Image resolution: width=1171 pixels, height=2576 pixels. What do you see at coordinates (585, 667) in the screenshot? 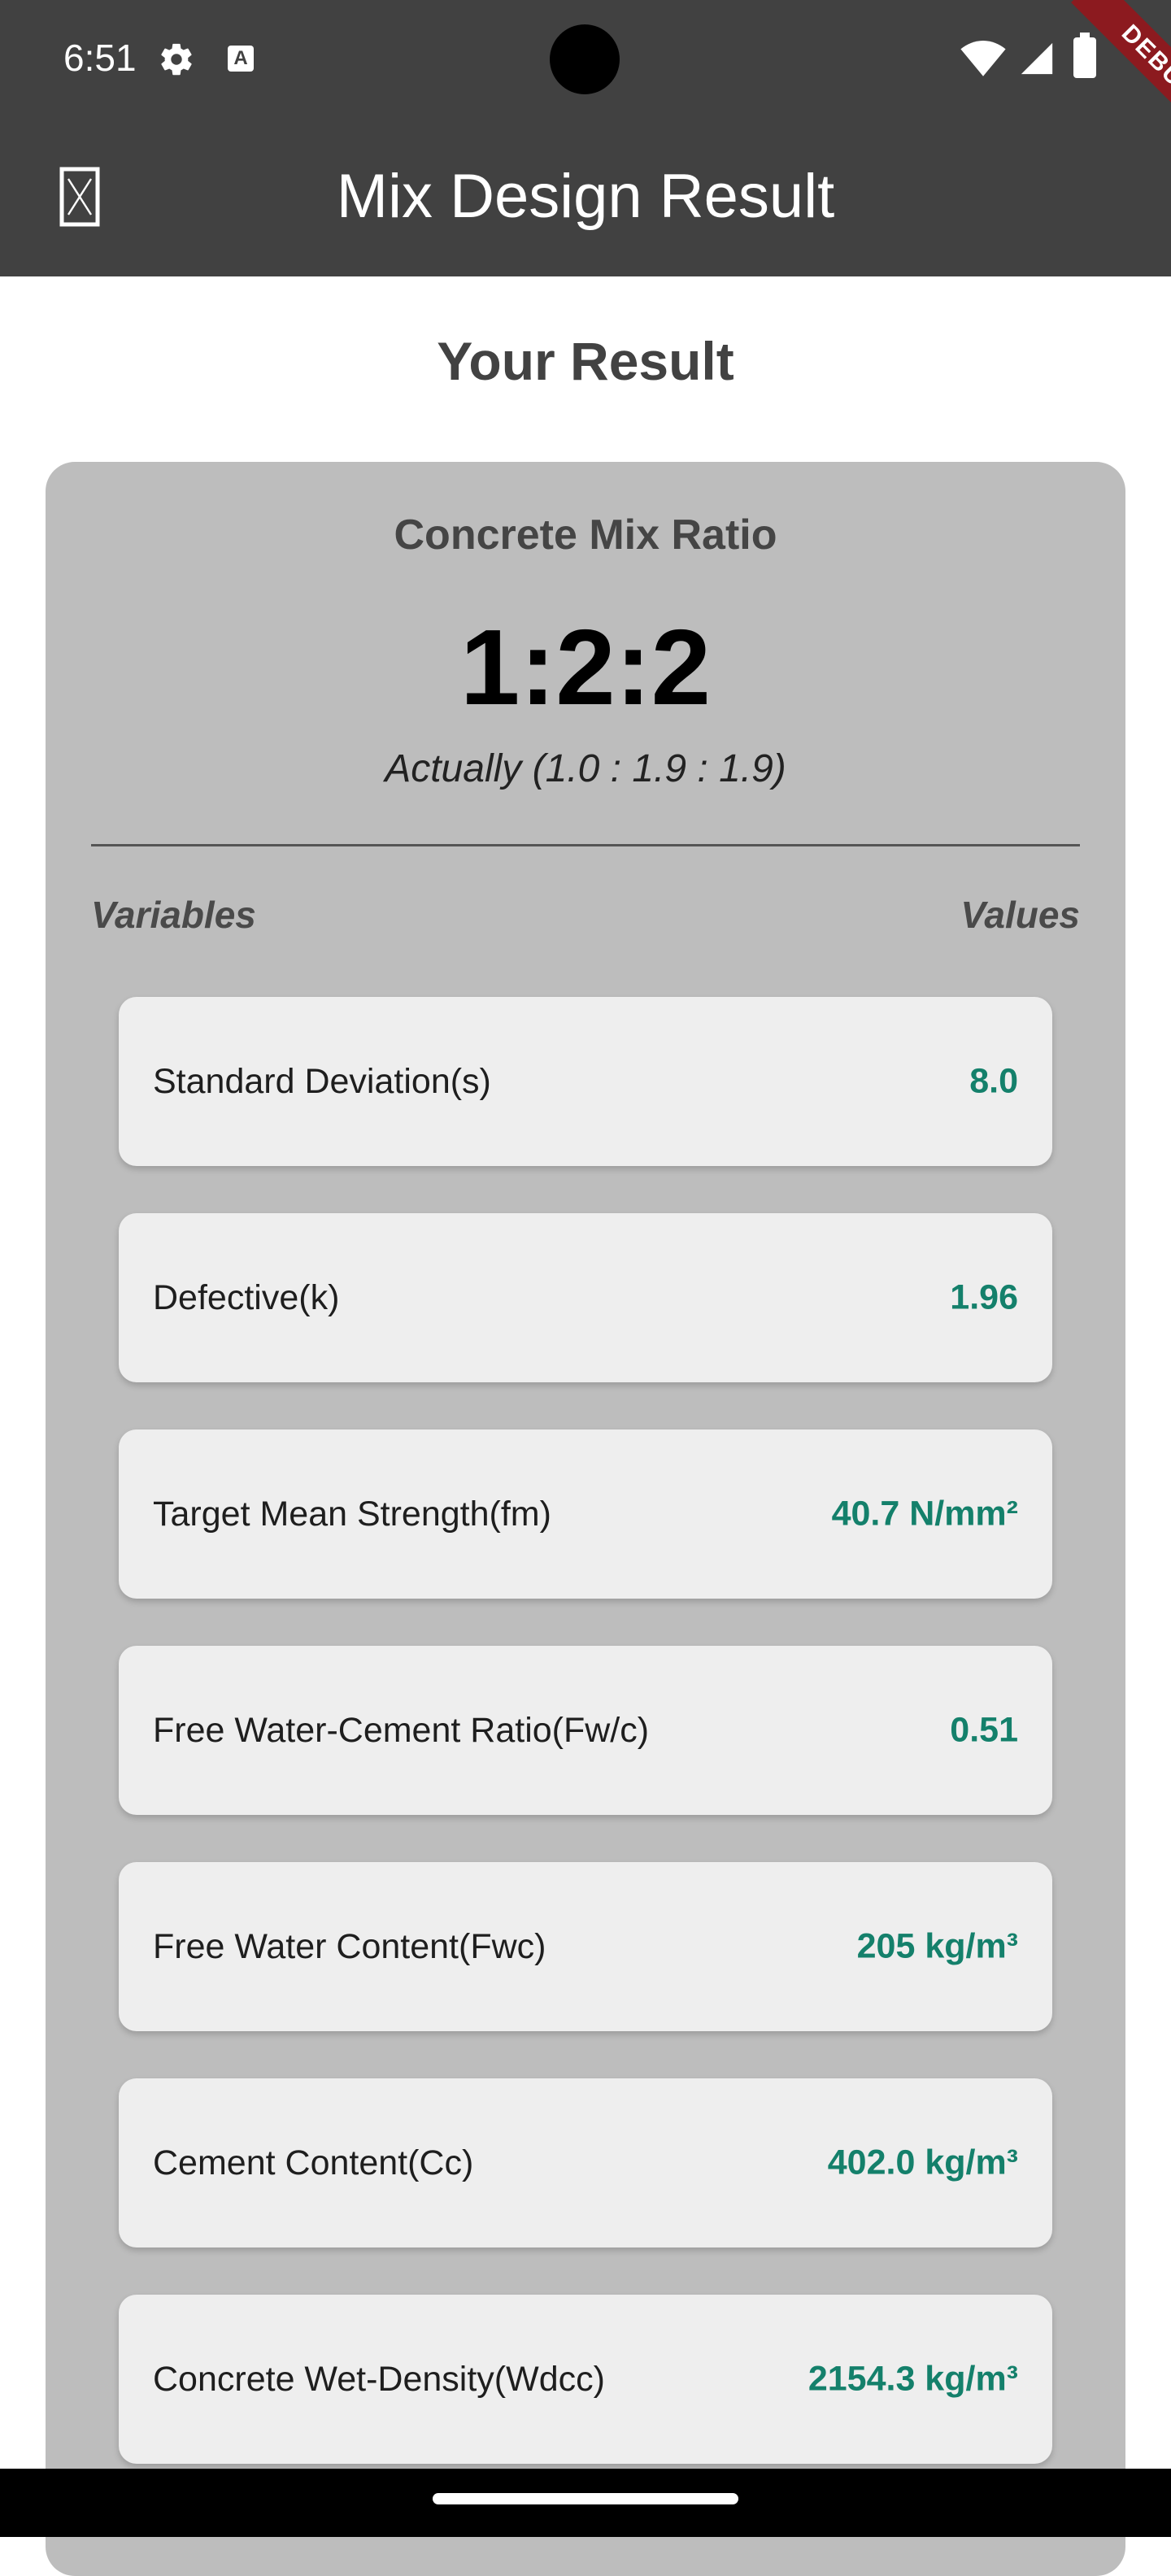
I see `mix-ratio-value: 1:2:2` at bounding box center [585, 667].